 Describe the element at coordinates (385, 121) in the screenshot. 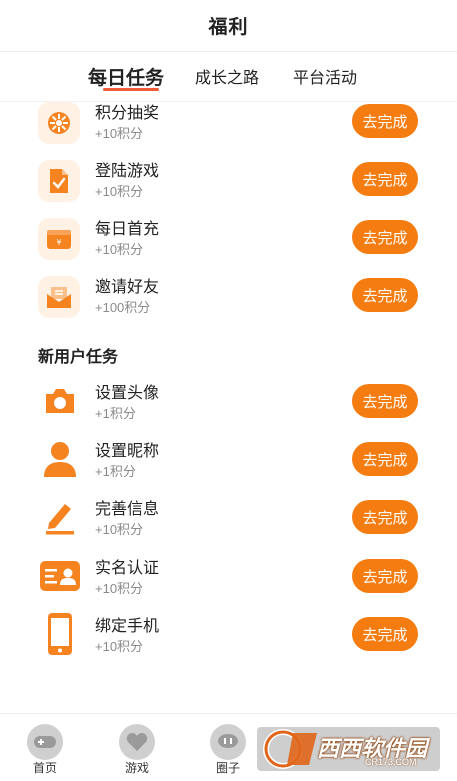

I see `complete-button-lottery: 去完成` at that location.